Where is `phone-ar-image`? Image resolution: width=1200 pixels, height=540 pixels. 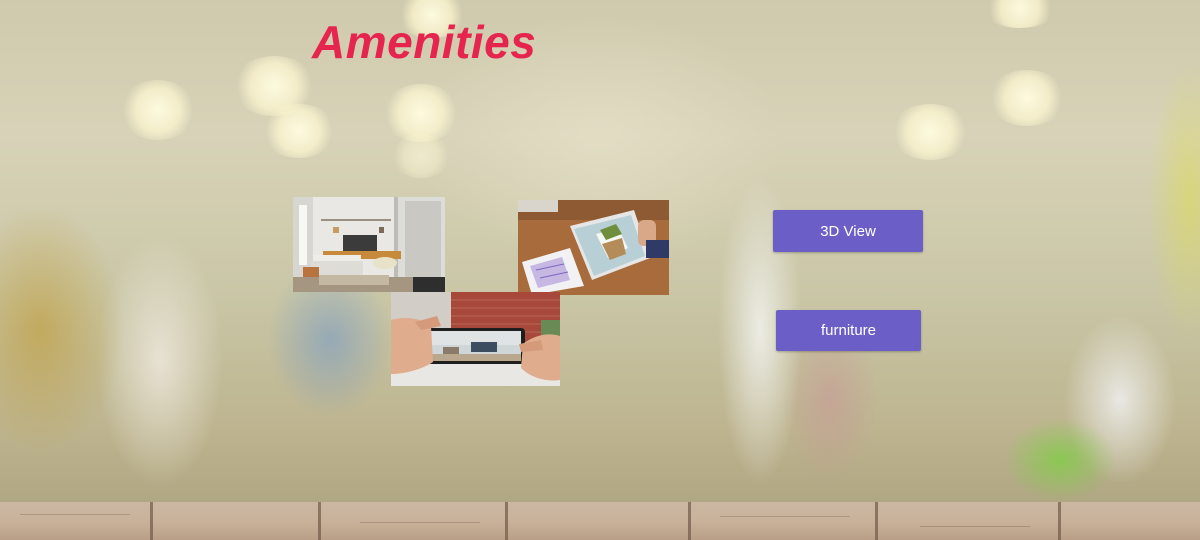
phone-ar-image is located at coordinates (475, 339).